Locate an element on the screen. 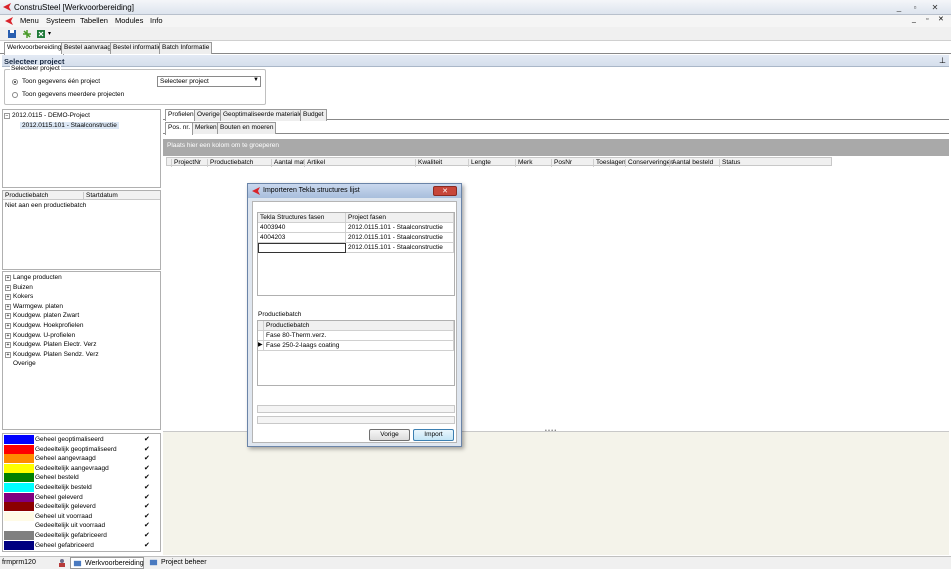  table-row: Fase 250-2-laags coating is located at coordinates (359, 346).